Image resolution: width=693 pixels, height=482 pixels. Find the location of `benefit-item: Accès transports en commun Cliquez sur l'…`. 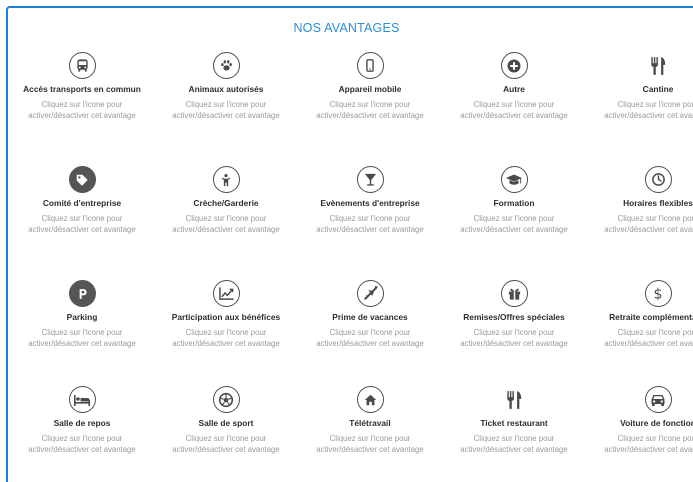

benefit-item: Accès transports en commun Cliquez sur l'… is located at coordinates (82, 109).